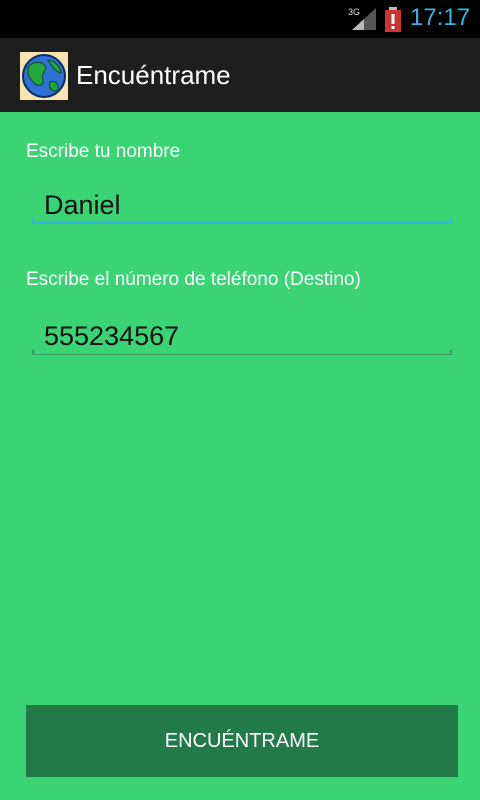  I want to click on name-input: Daniel, so click(242, 204).